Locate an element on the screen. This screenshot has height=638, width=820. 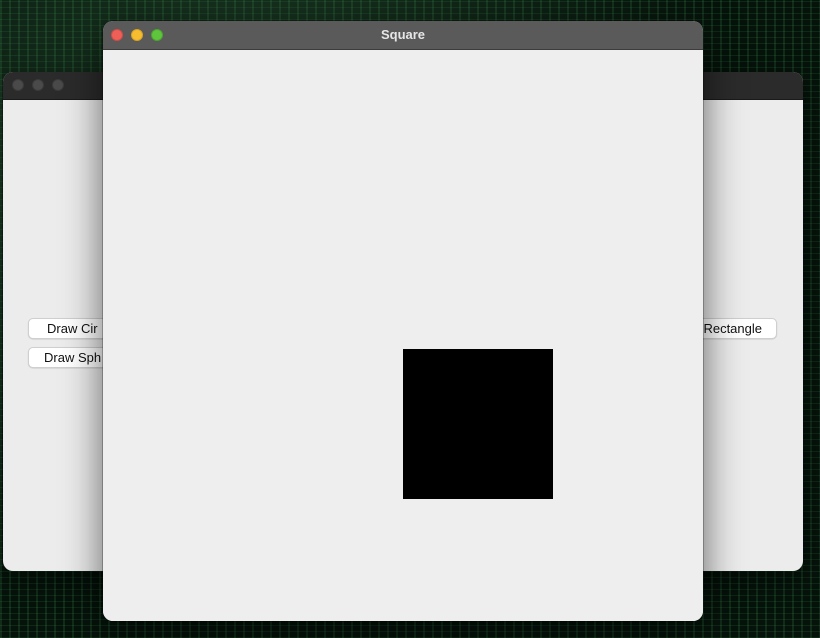
window-controls is located at coordinates (137, 35).